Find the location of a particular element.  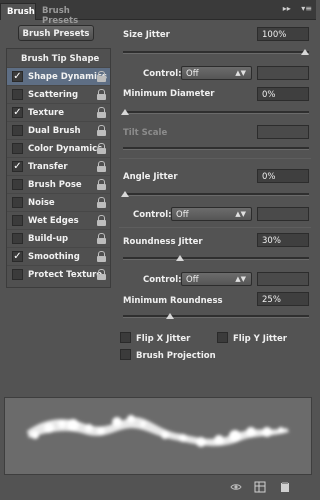

angle-jitter-label: Angle Jitter is located at coordinates (150, 177).